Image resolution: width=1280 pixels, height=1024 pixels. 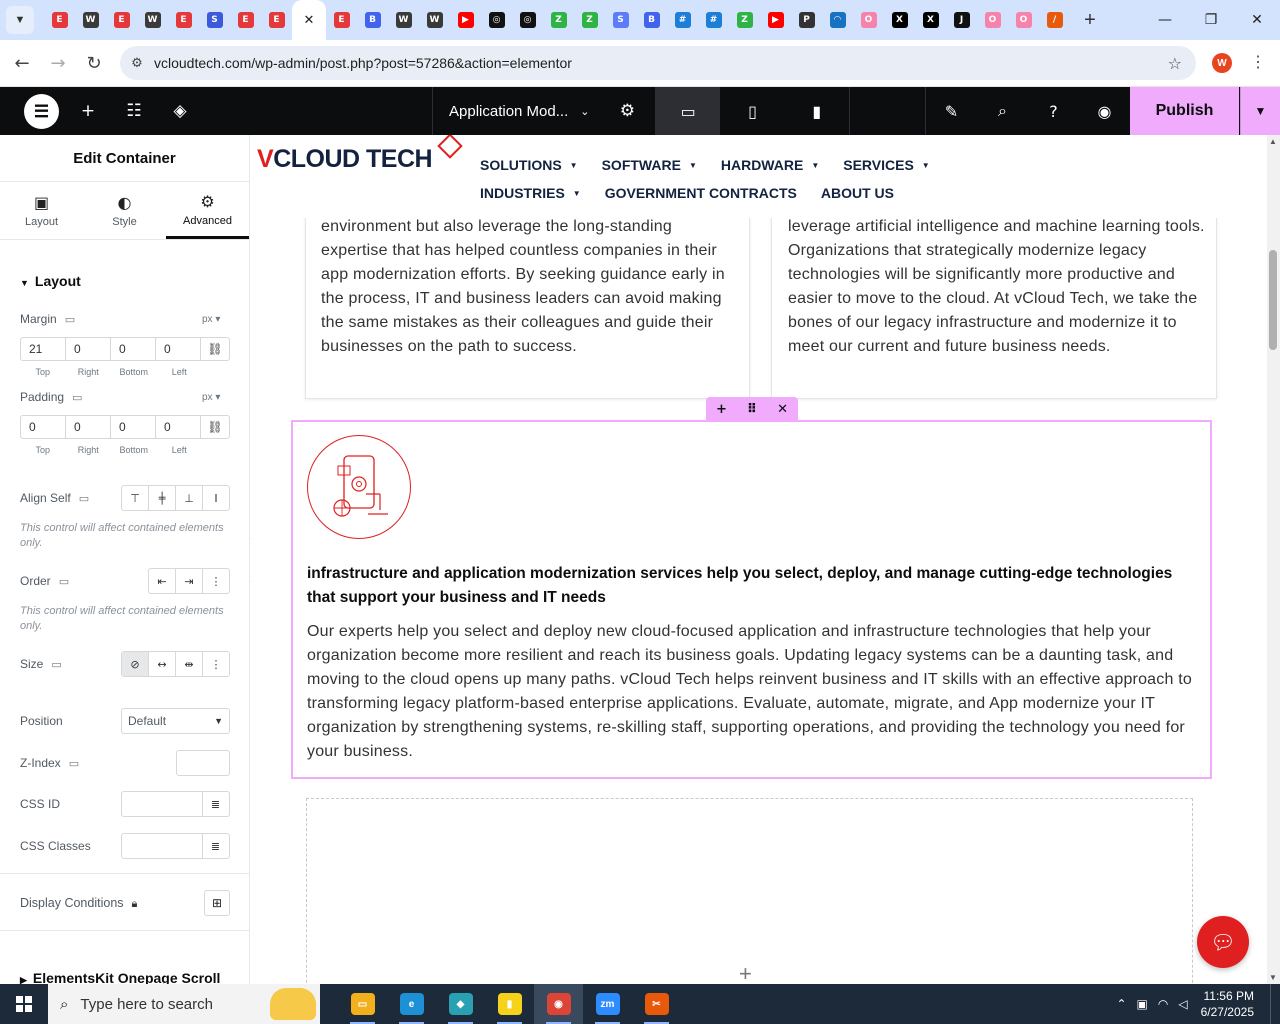 I want to click on publish-button: Publish, so click(x=1184, y=111).